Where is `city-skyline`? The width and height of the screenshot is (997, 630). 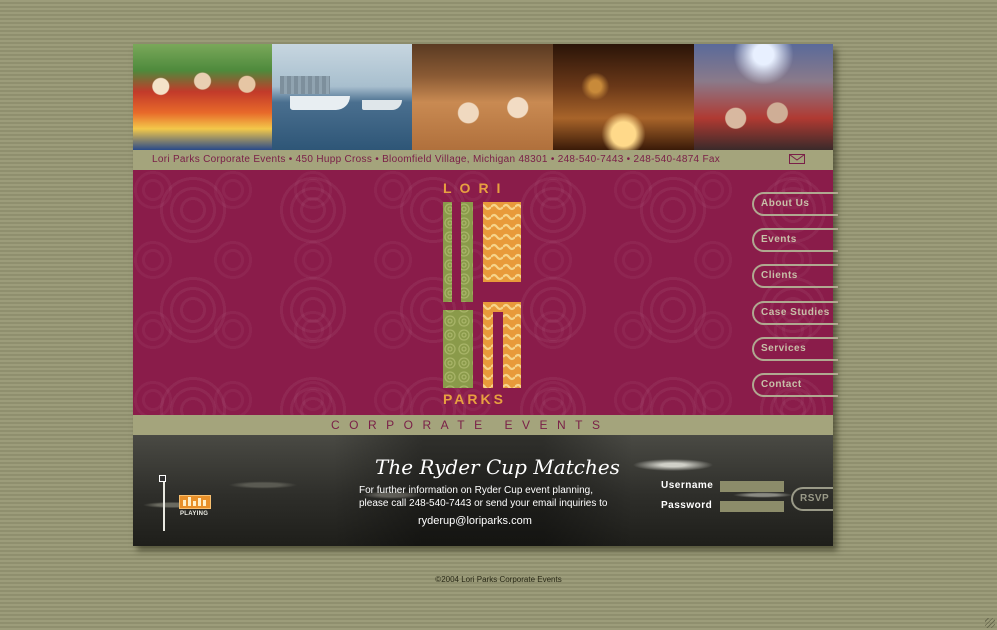
city-skyline is located at coordinates (305, 85).